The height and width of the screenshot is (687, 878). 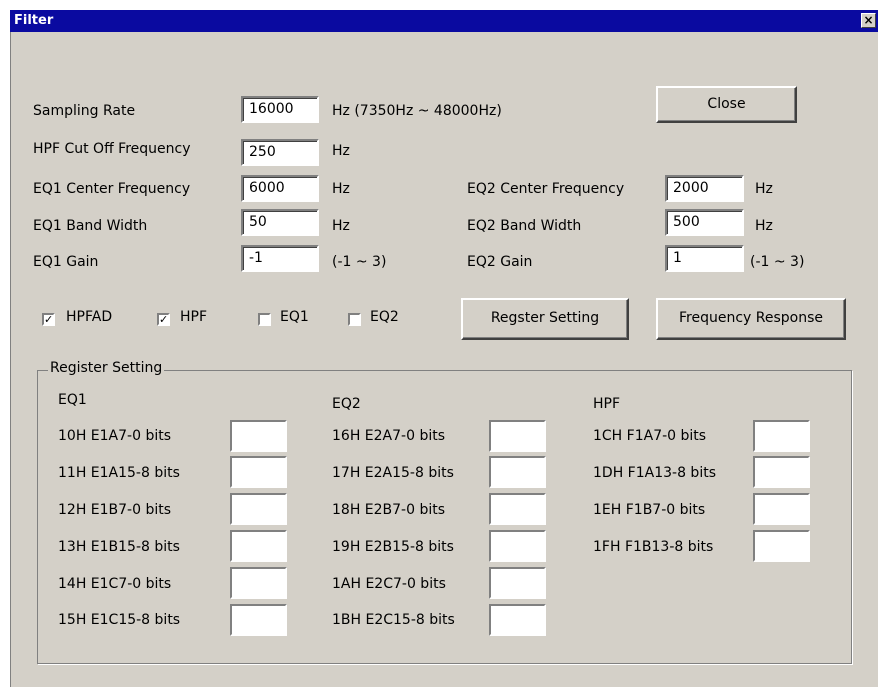 What do you see at coordinates (654, 473) in the screenshot?
I see `hpf-register-label: 1DH F1A13-8 bits` at bounding box center [654, 473].